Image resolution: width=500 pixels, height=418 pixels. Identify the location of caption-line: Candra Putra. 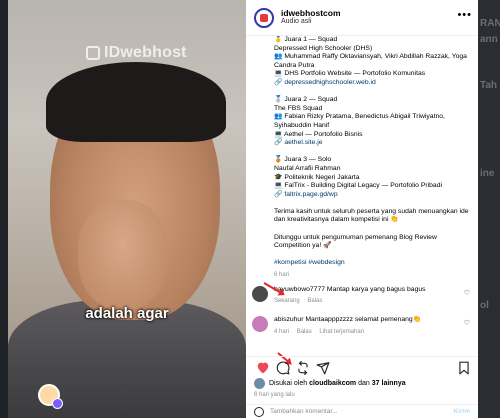
(294, 65).